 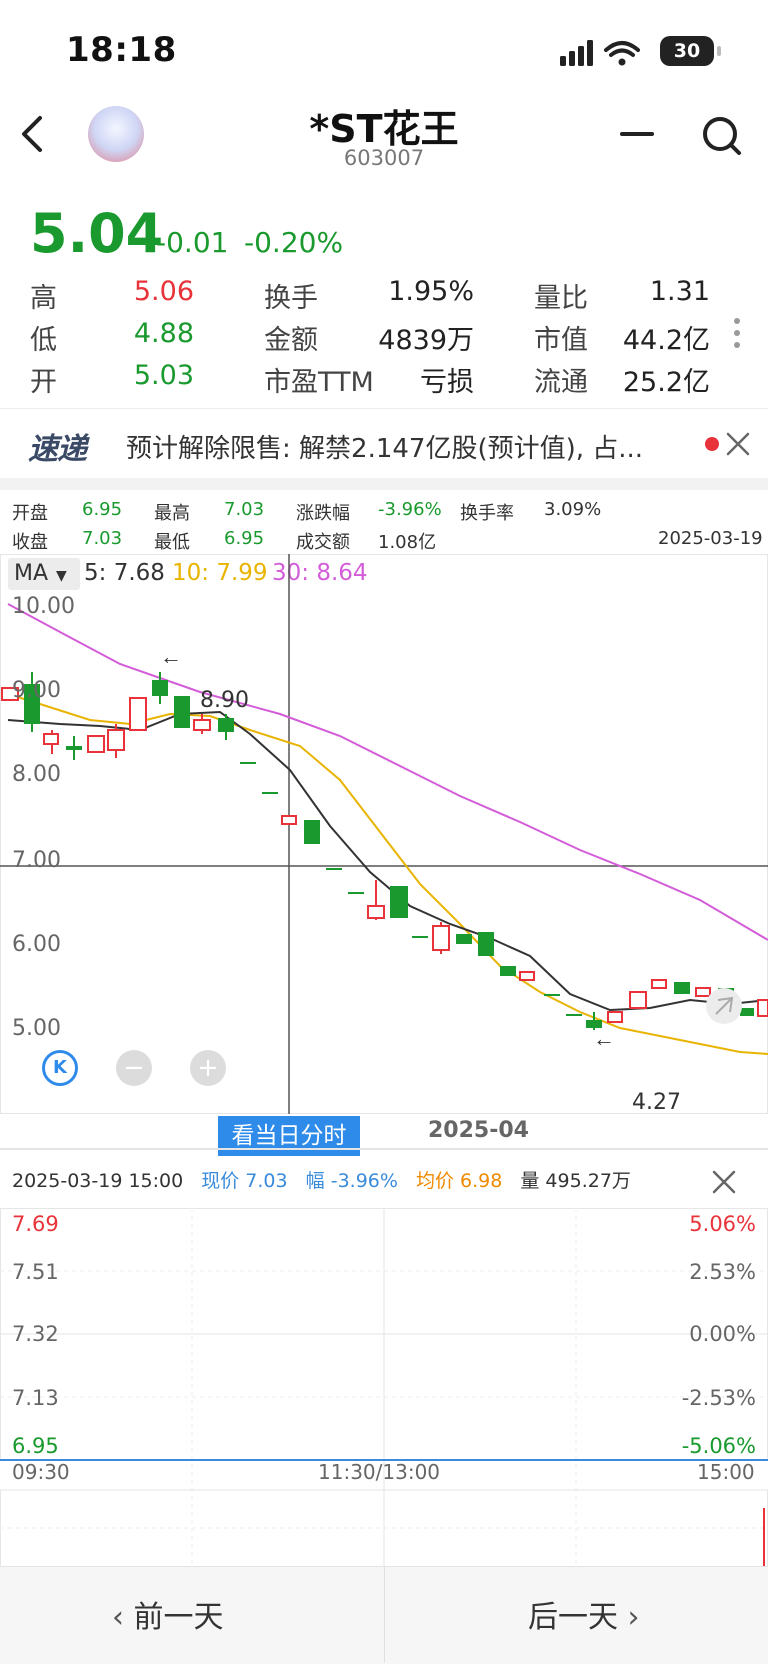 I want to click on quote-value-turnover: 1.95%, so click(x=431, y=291).